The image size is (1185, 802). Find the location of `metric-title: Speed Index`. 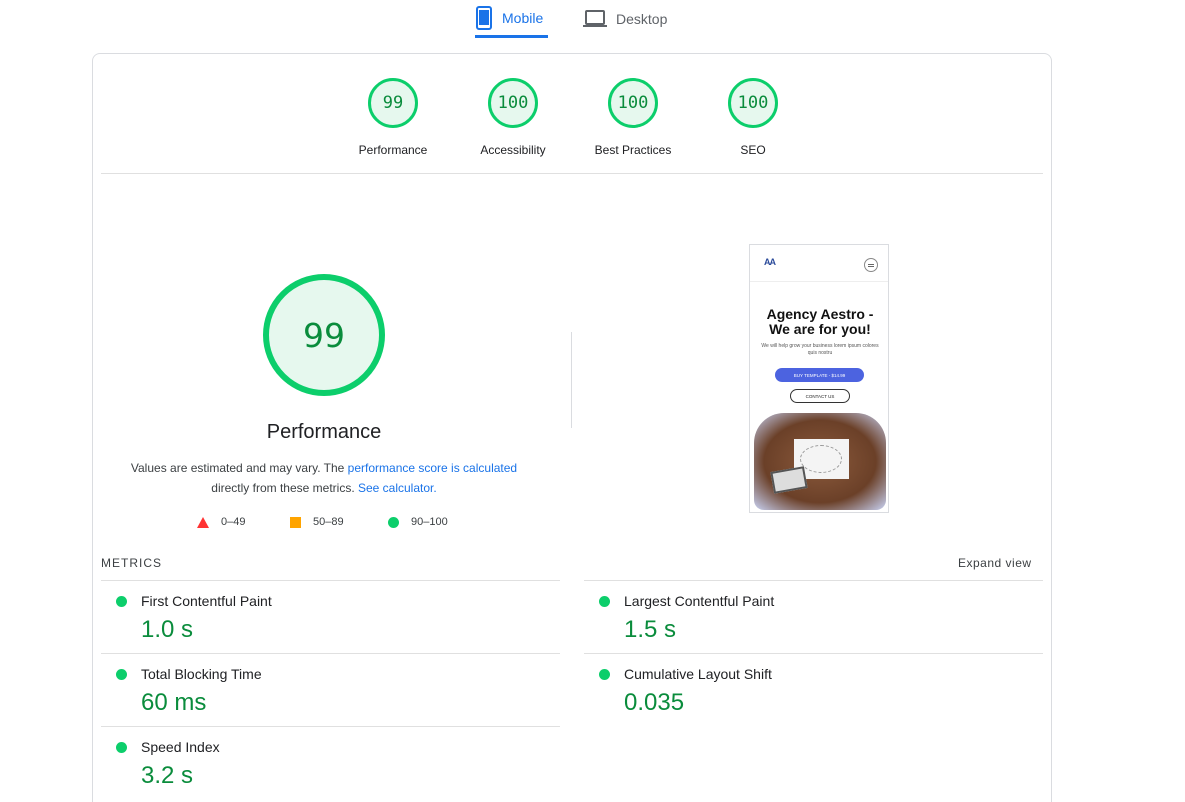

metric-title: Speed Index is located at coordinates (180, 747).